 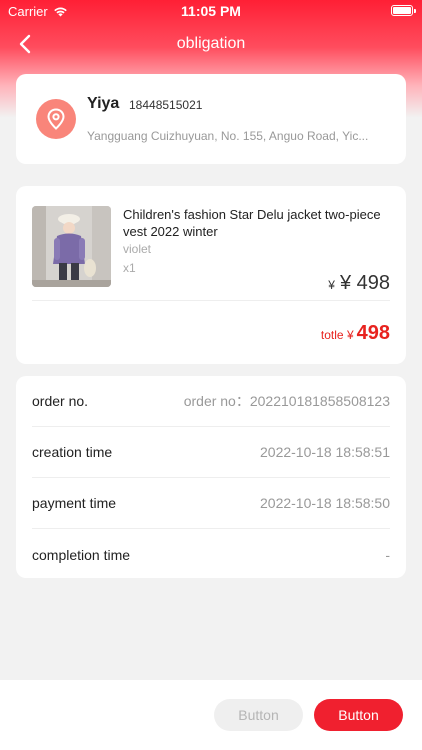 What do you see at coordinates (72, 452) in the screenshot?
I see `info-label: creation time` at bounding box center [72, 452].